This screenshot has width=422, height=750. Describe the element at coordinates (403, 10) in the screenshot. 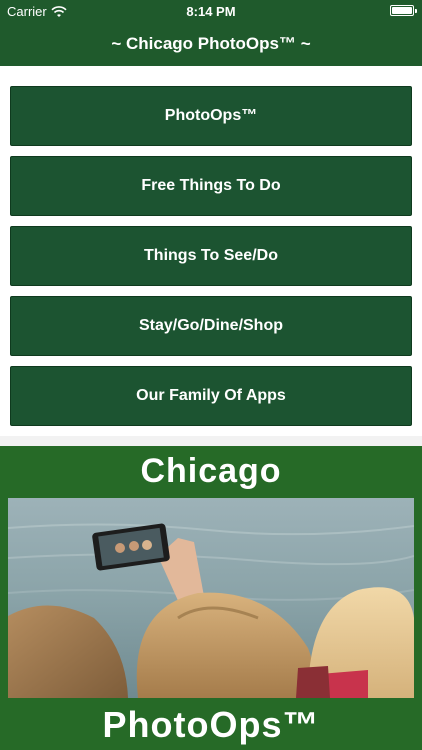

I see `battery-icon` at that location.